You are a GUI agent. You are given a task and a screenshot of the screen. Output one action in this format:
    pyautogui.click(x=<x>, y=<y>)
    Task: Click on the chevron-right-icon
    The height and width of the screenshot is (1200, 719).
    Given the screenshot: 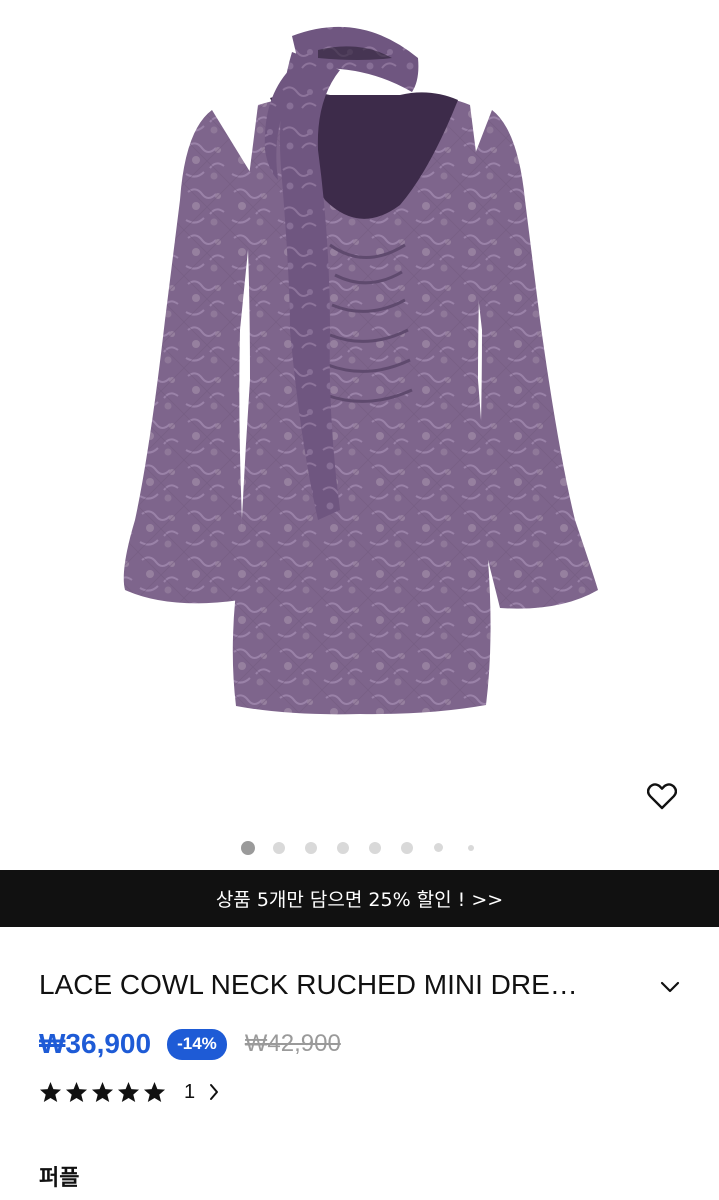 What is the action you would take?
    pyautogui.click(x=214, y=1092)
    